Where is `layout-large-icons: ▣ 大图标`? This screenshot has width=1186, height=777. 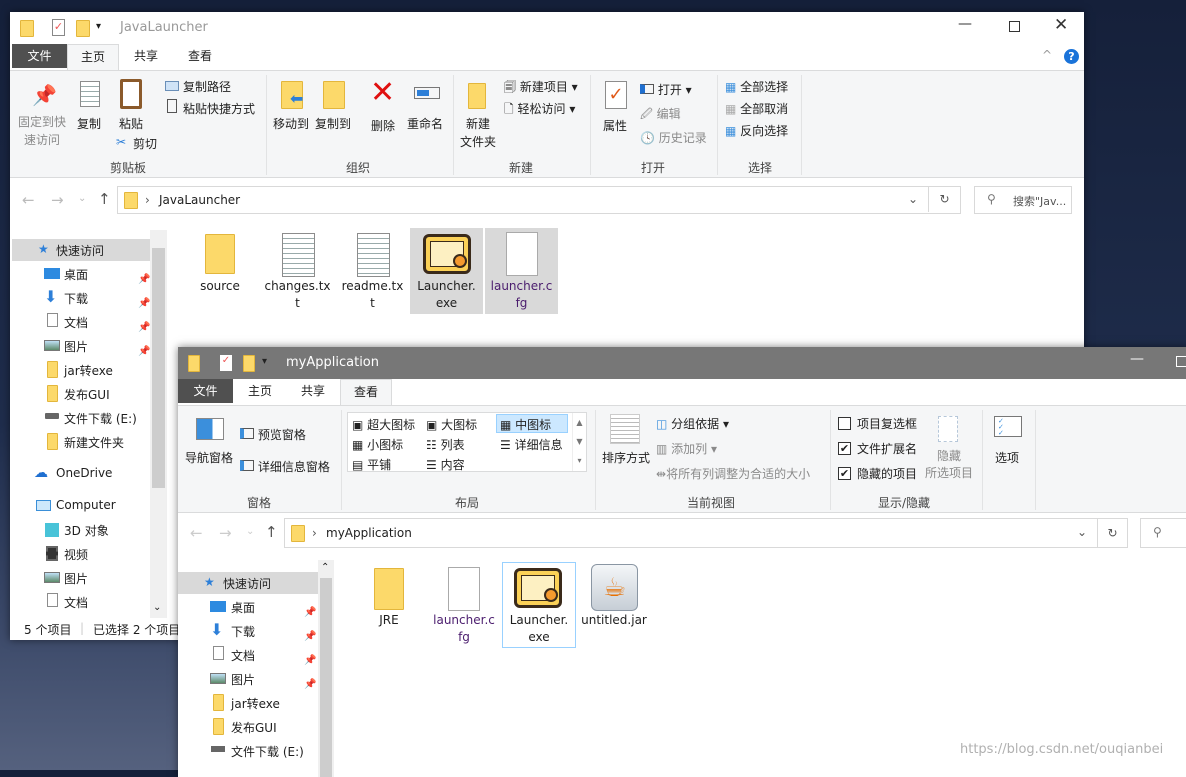
layout-large-icons: ▣ 大图标 is located at coordinates (451, 424).